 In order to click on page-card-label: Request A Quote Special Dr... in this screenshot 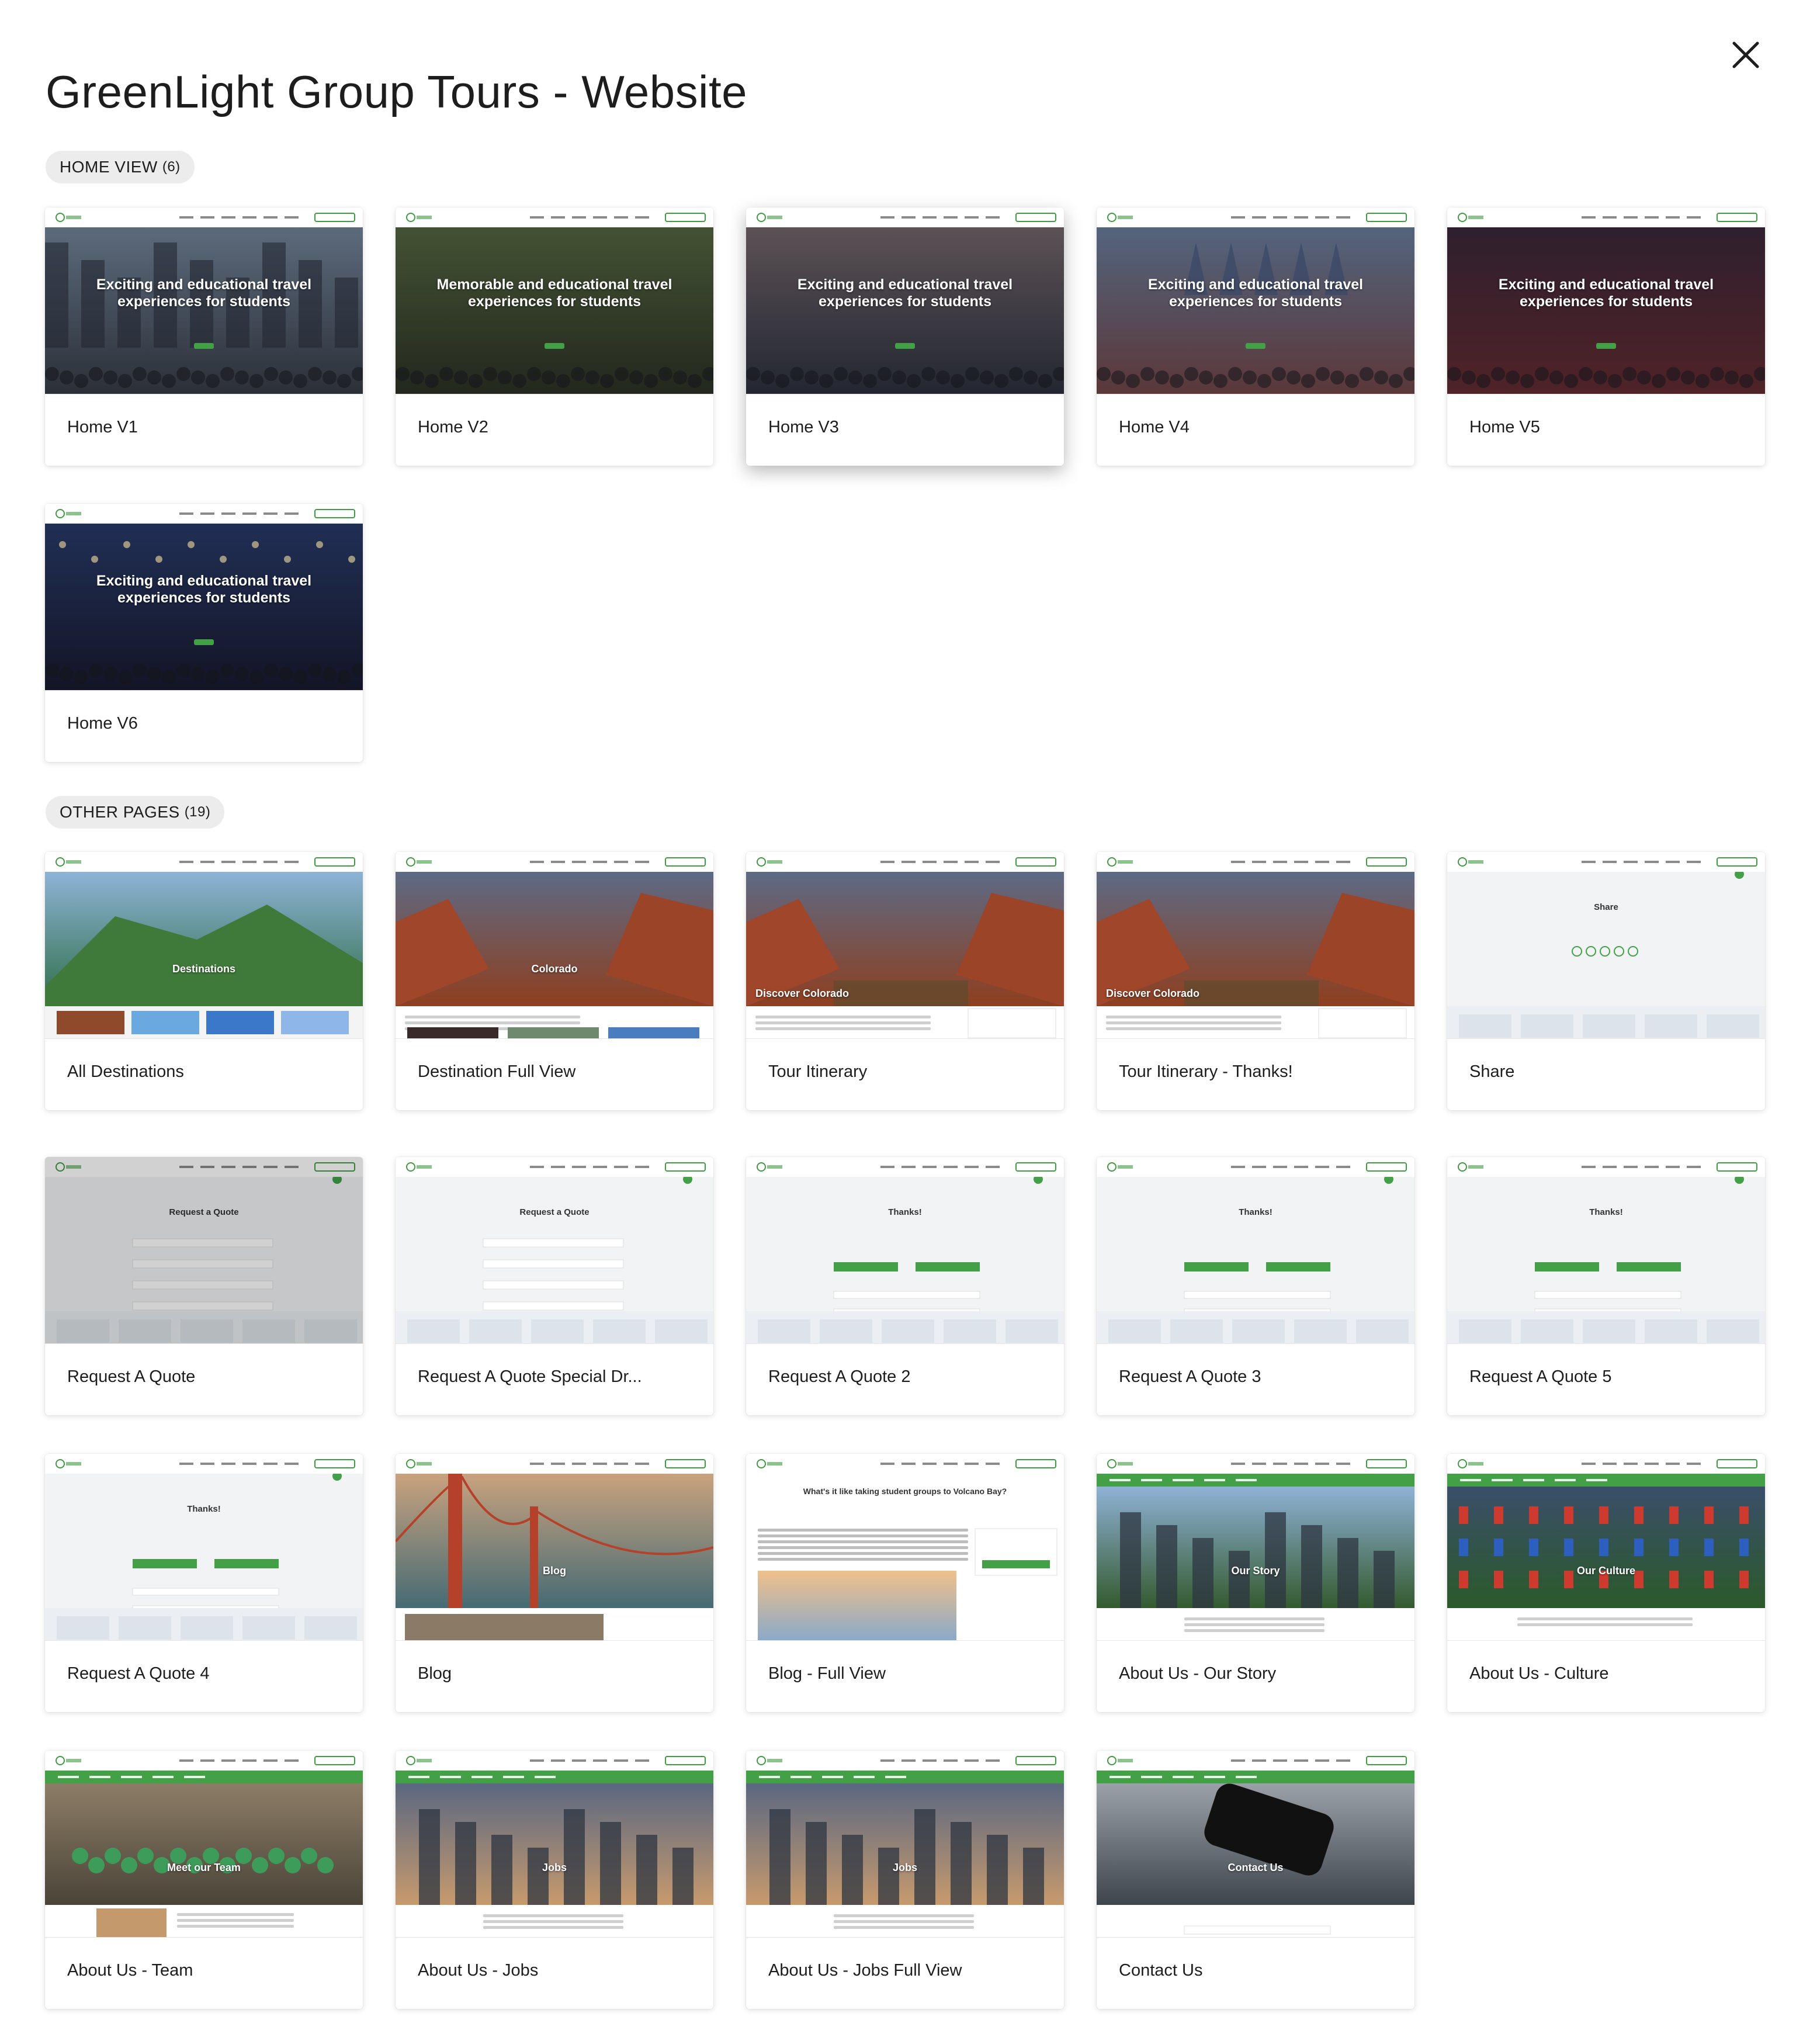, I will do `click(530, 1376)`.